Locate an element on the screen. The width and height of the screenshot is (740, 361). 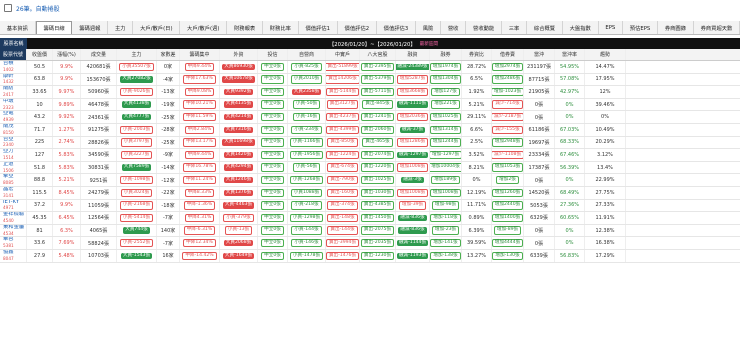
col-header-12: 融資 is located at coordinates (413, 54).